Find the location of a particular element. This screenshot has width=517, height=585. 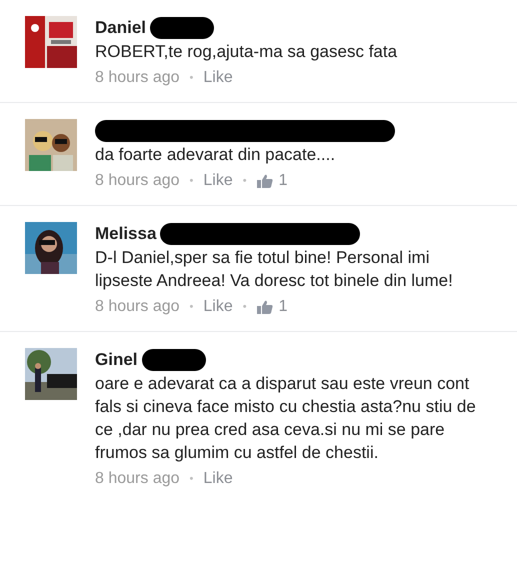

comment-text: ROBERT,te rog,ajuta-ma sa gasesc fata is located at coordinates (246, 52).